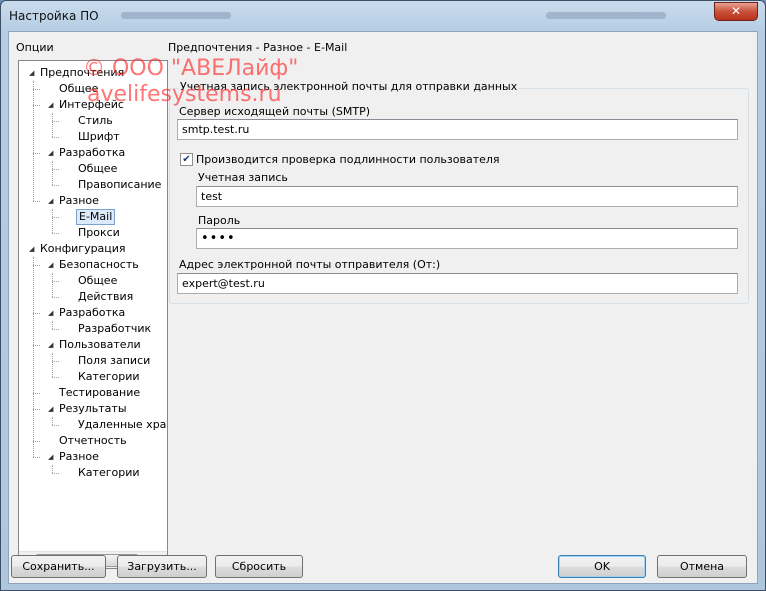 The width and height of the screenshot is (766, 591). Describe the element at coordinates (243, 177) in the screenshot. I see `account-label: Учетная запись` at that location.